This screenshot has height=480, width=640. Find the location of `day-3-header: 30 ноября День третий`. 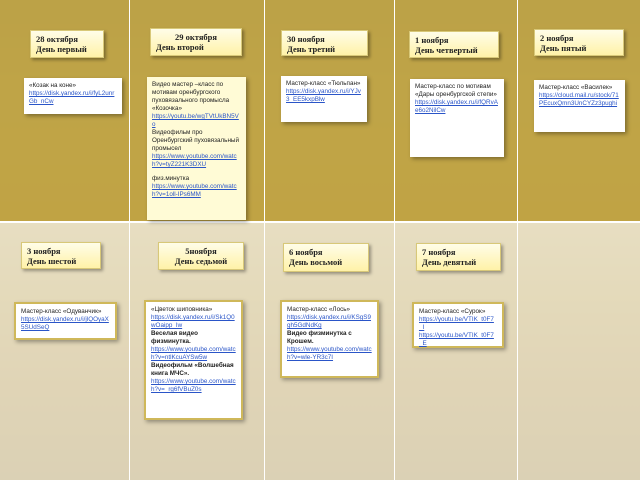

day-3-header: 30 ноября День третий is located at coordinates (324, 43).